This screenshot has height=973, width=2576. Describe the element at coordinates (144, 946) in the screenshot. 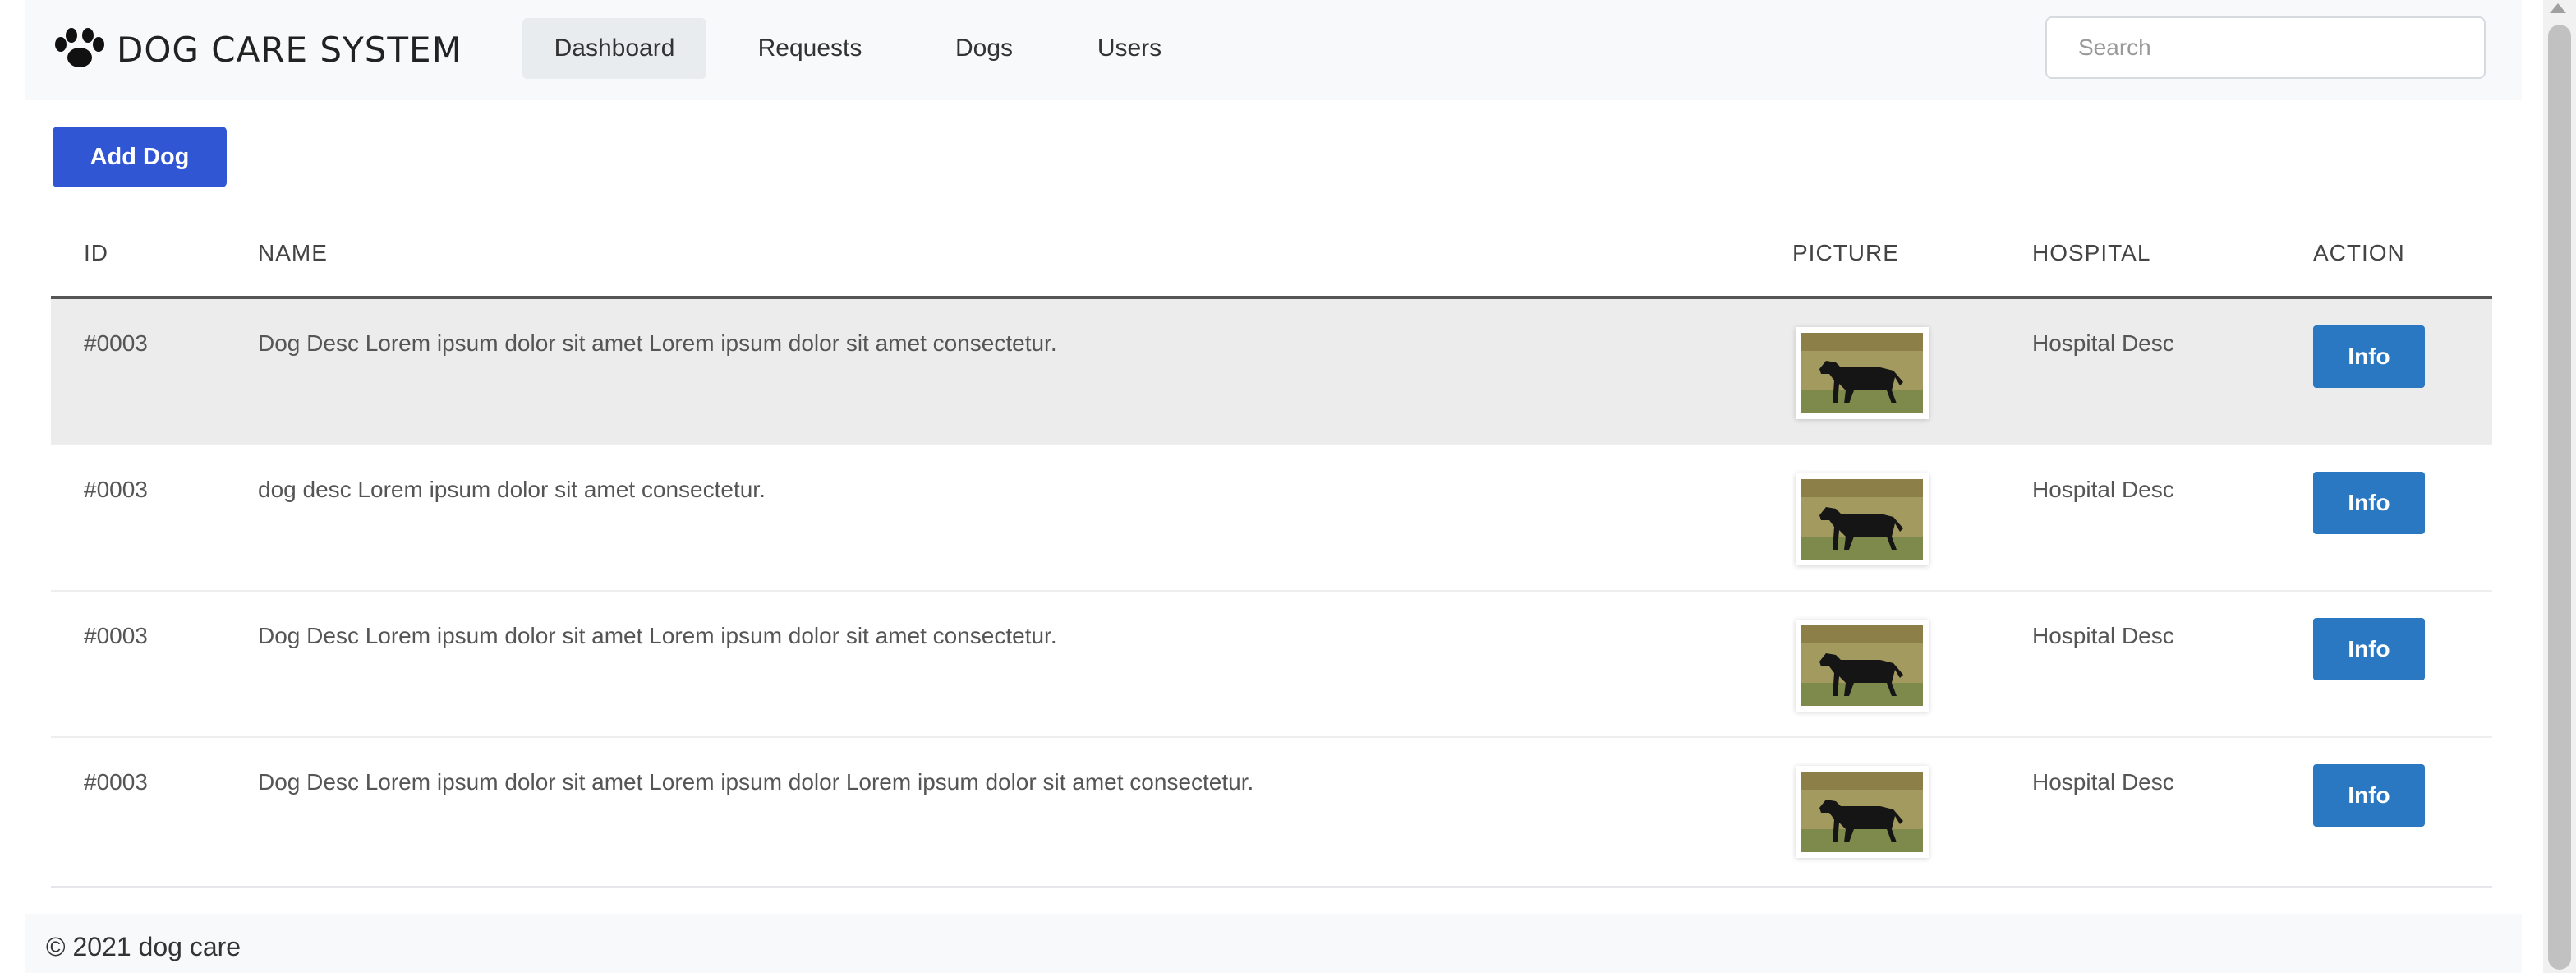

I see `footer-copyright: © 2021 dog care` at that location.